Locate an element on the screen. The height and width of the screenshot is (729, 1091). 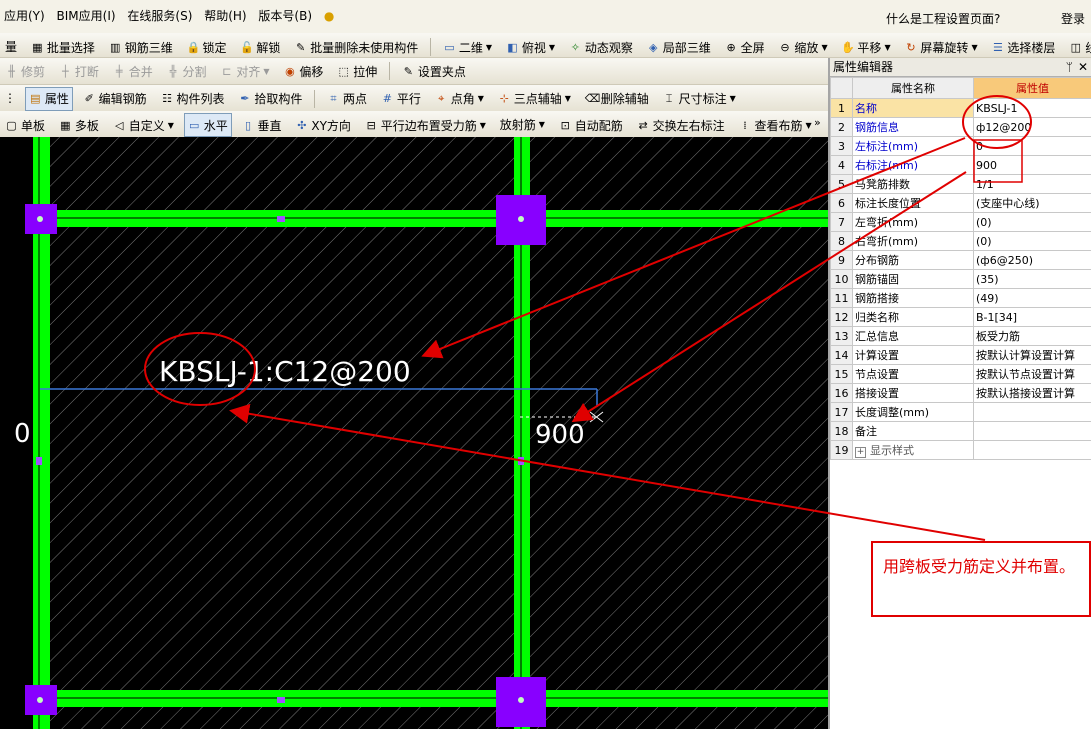
offset-button: ◉ 偏移 is located at coordinates (303, 71).